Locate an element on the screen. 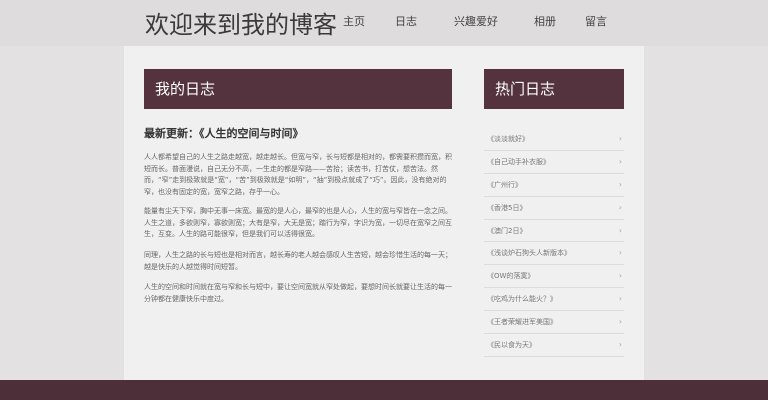 Image resolution: width=768 pixels, height=400 pixels. nav-item-guestbook: 留言 is located at coordinates (596, 22).